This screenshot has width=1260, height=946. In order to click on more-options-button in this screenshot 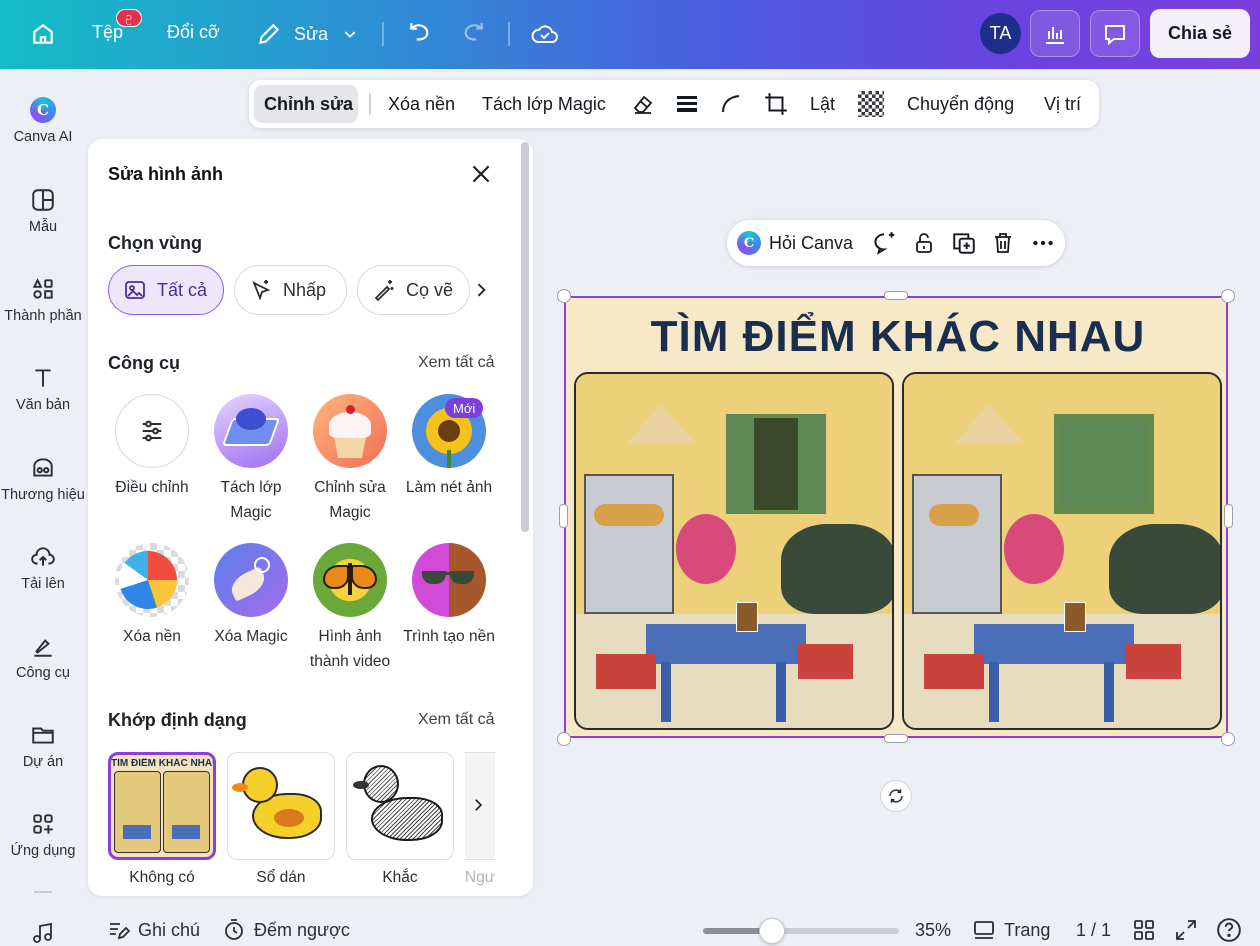, I will do `click(1043, 243)`.